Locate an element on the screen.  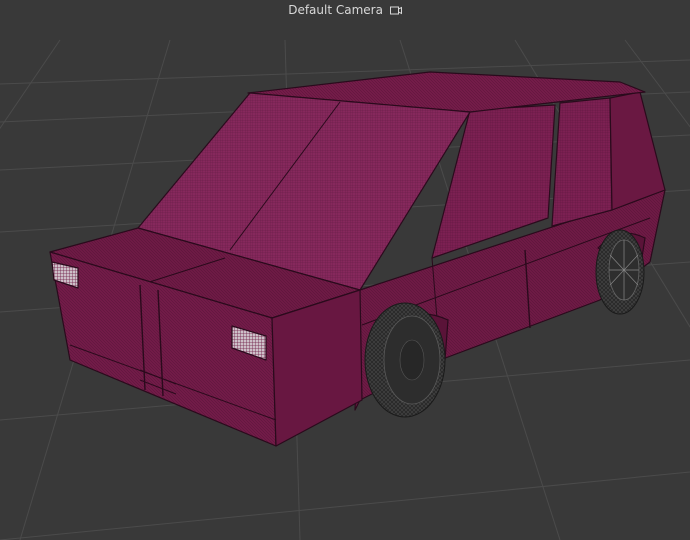
car-c-pillar is located at coordinates (637, 151).